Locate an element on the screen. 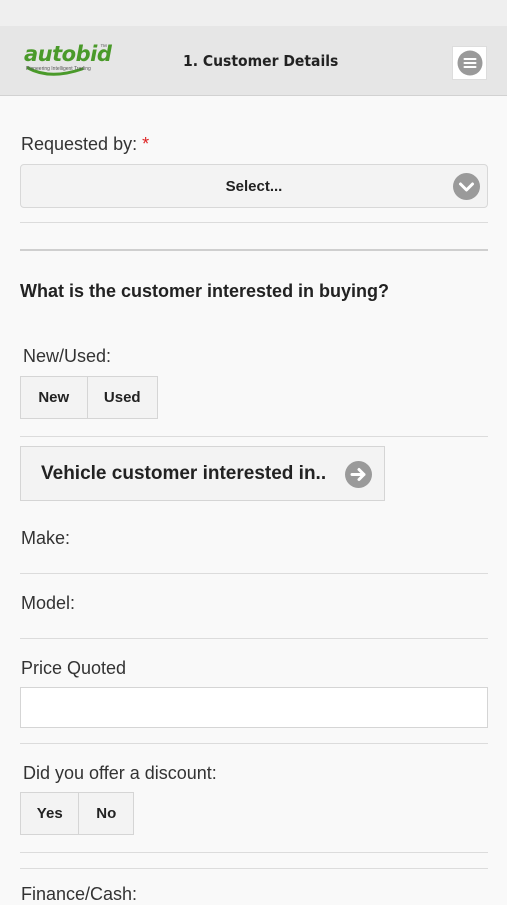 The width and height of the screenshot is (507, 905). required-marker: * is located at coordinates (146, 144).